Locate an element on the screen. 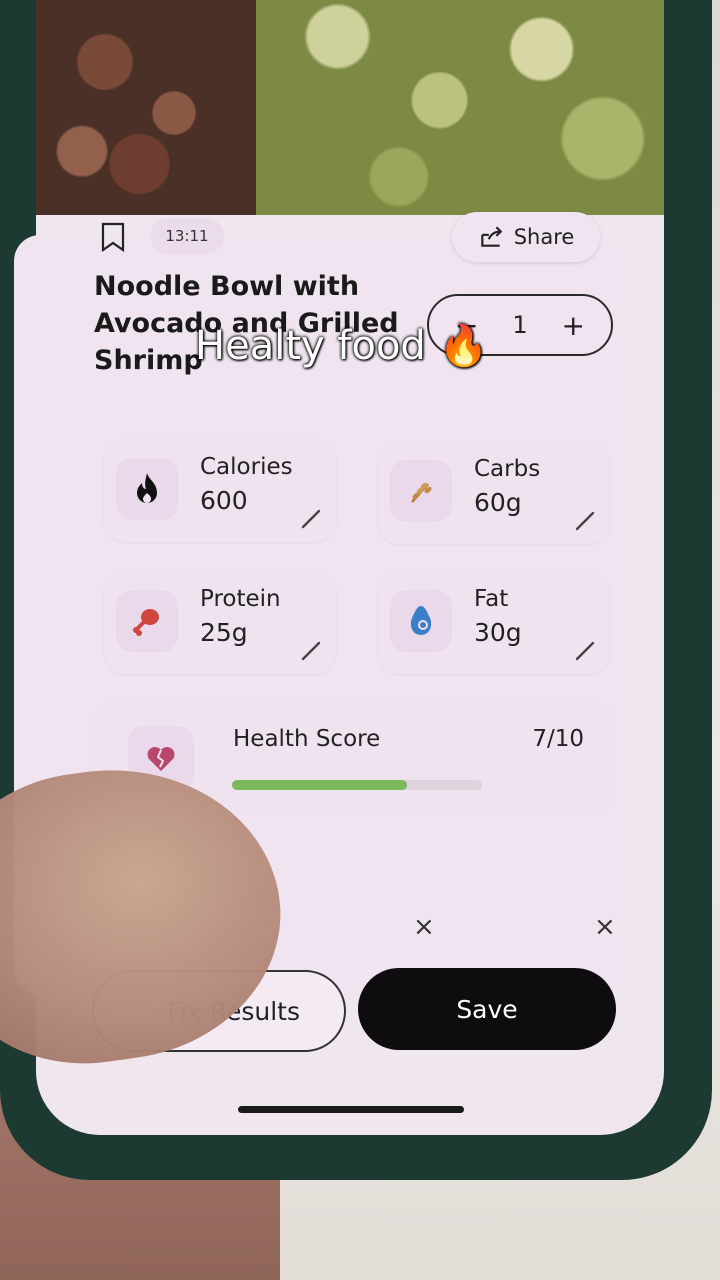  macro-label: Fat is located at coordinates (491, 599).